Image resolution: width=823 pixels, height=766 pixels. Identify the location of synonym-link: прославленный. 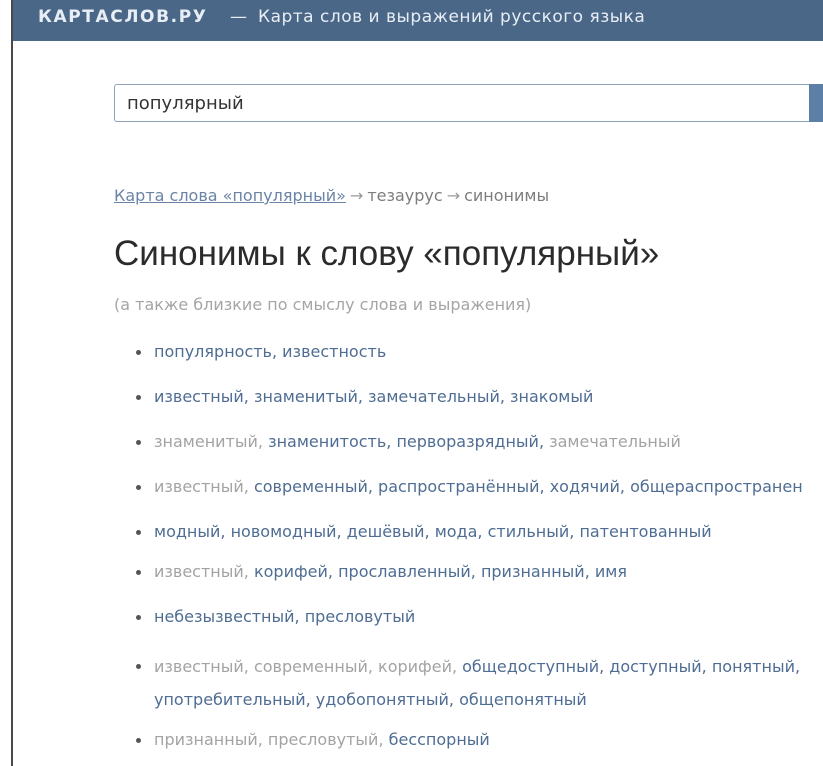
(404, 571).